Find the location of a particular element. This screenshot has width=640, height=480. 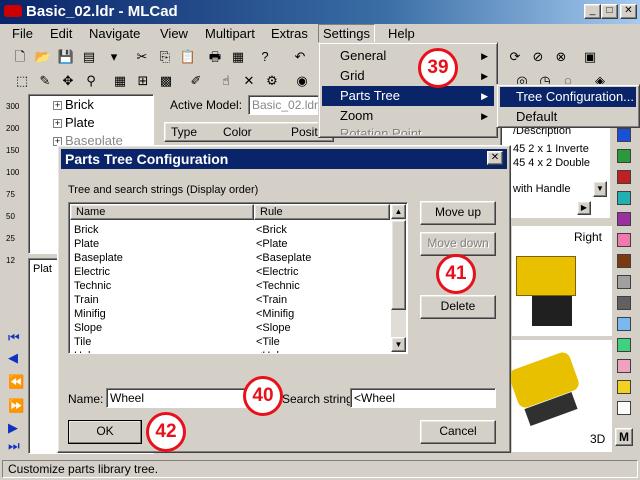

menu-help: Help is located at coordinates (401, 33).